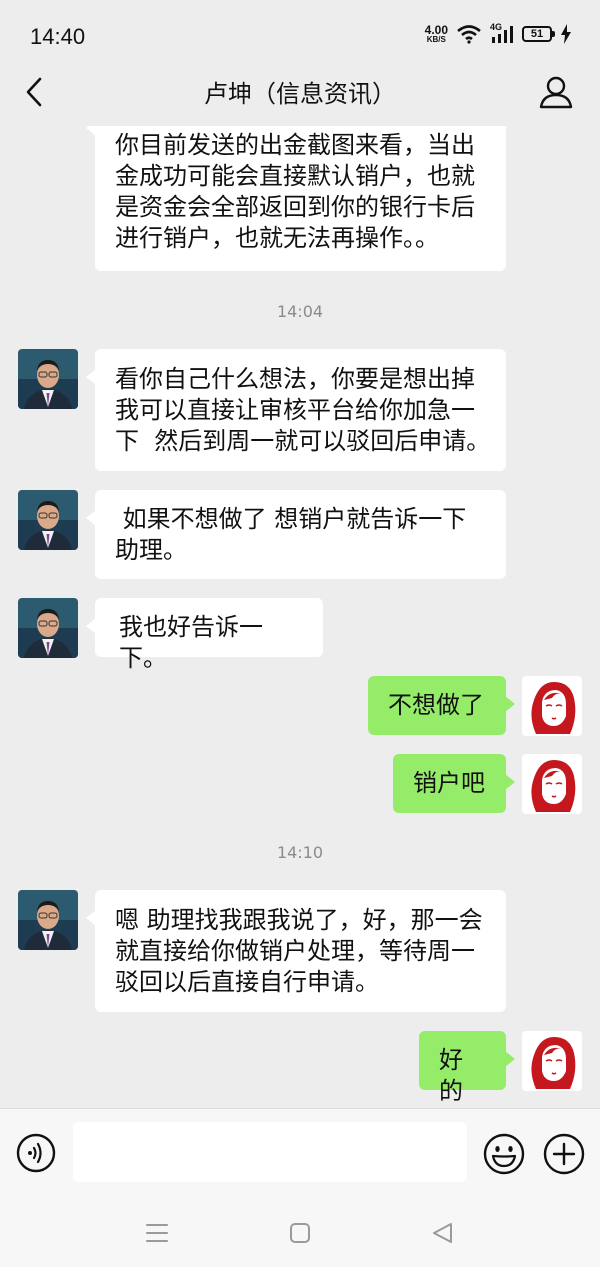 This screenshot has width=600, height=1267. What do you see at coordinates (295, 379) in the screenshot?
I see `message-line: 看你自己什么想法，你要是想出掉` at bounding box center [295, 379].